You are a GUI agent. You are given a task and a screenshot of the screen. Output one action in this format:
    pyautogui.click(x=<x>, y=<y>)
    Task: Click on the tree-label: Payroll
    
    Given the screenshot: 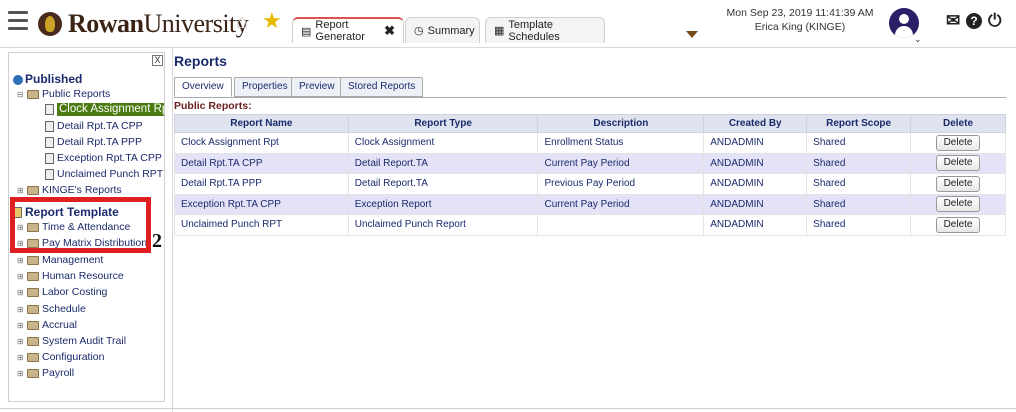 What is the action you would take?
    pyautogui.click(x=58, y=373)
    